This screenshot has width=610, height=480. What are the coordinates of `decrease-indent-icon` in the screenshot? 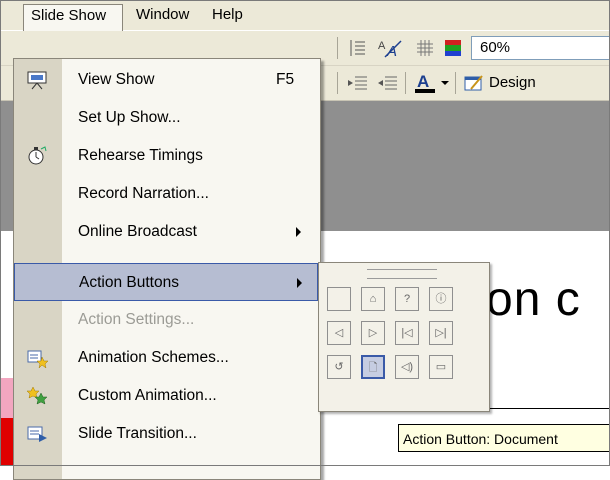 It's located at (358, 83).